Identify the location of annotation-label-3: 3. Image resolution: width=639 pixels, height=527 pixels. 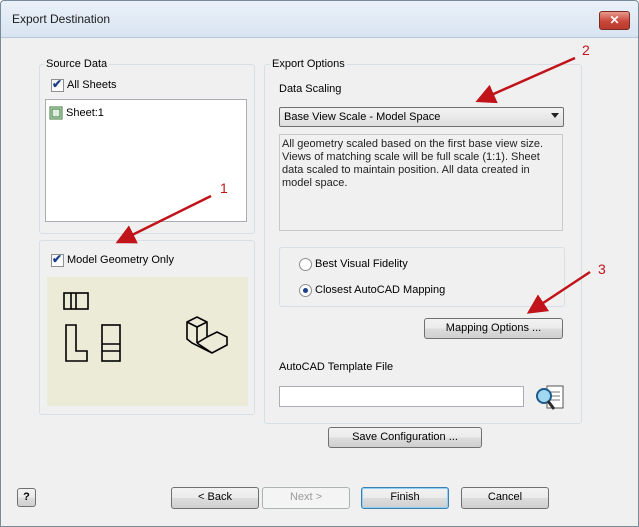
(602, 269).